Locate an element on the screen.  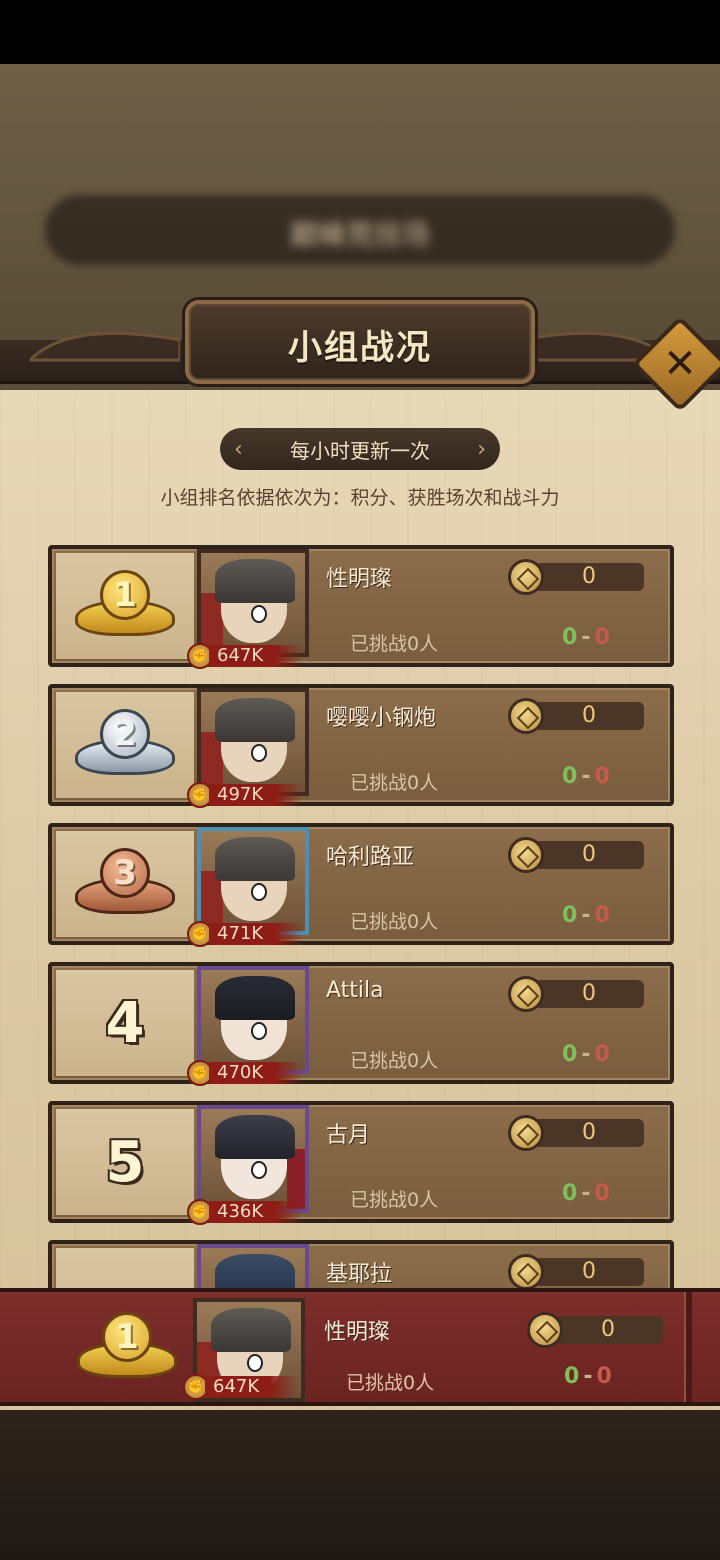
chevron-right-icon: › is located at coordinates (481, 449).